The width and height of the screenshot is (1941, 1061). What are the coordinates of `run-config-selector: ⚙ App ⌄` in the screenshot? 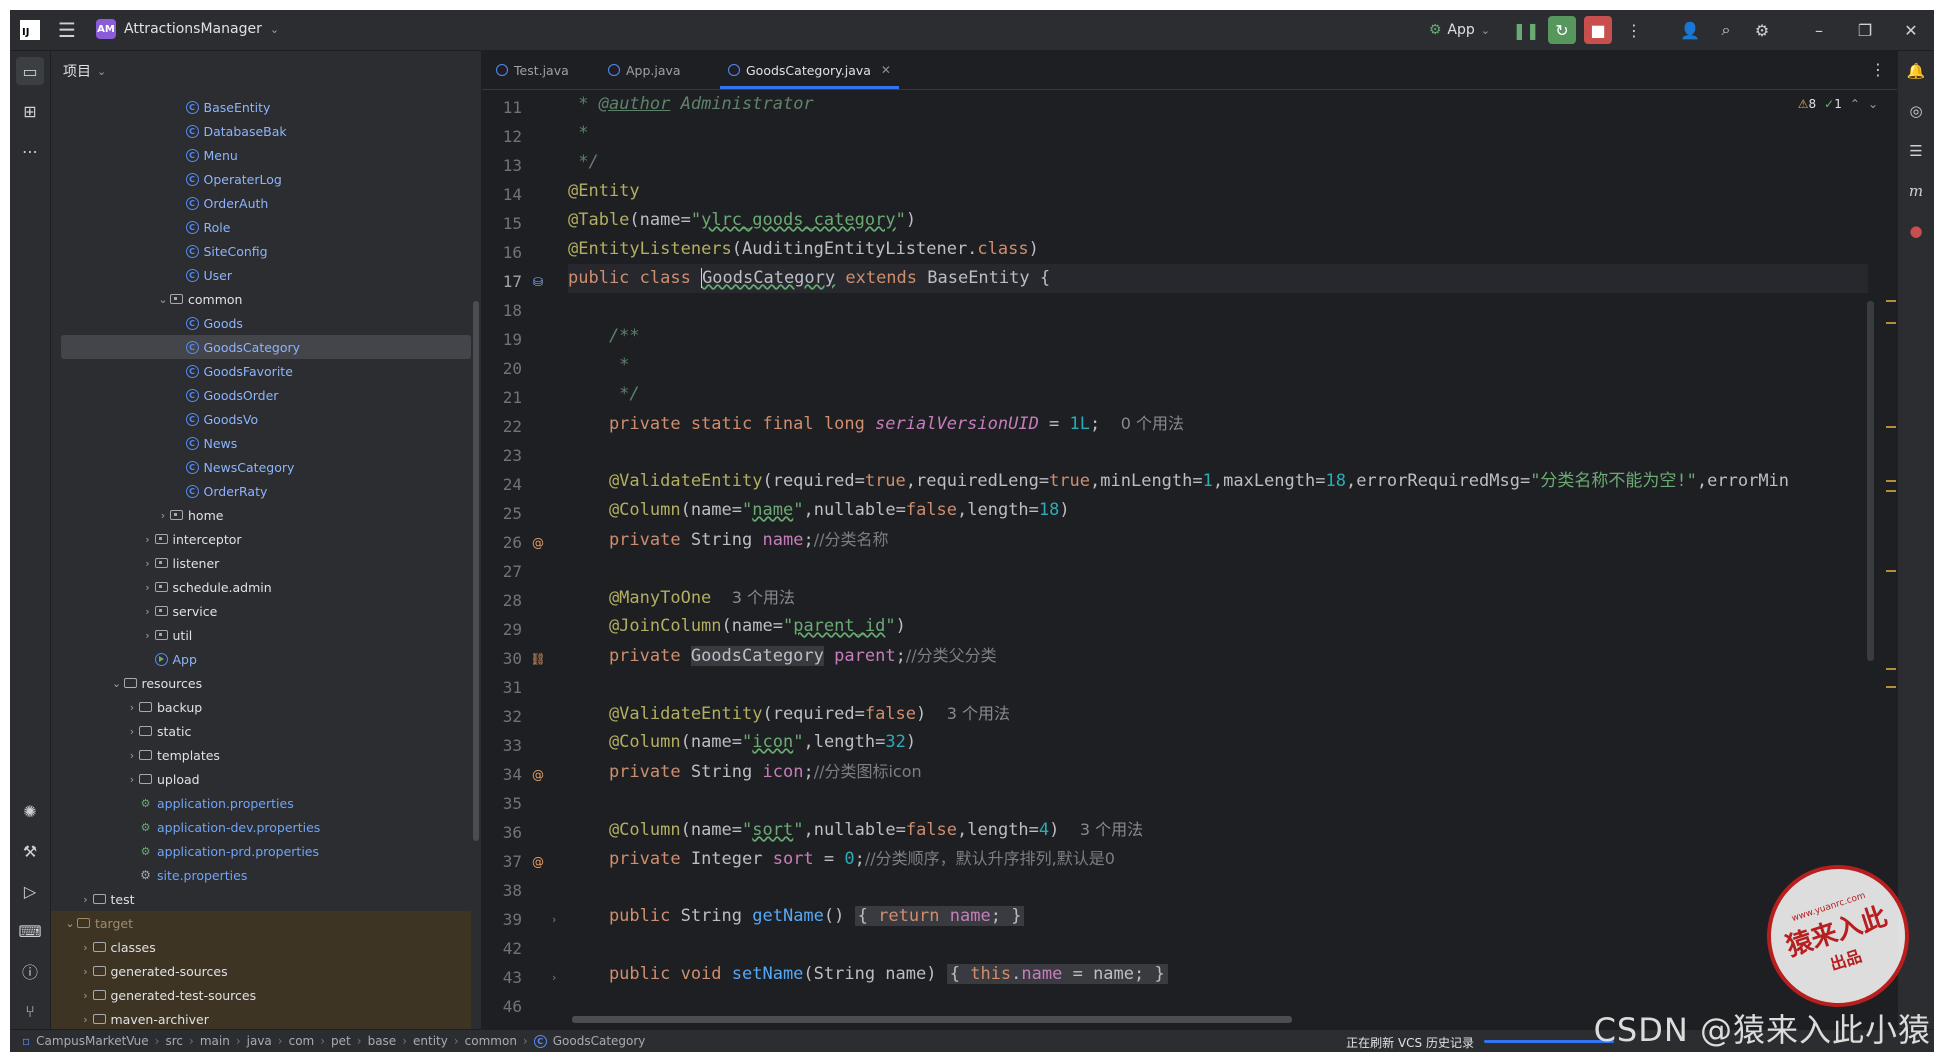 It's located at (1459, 30).